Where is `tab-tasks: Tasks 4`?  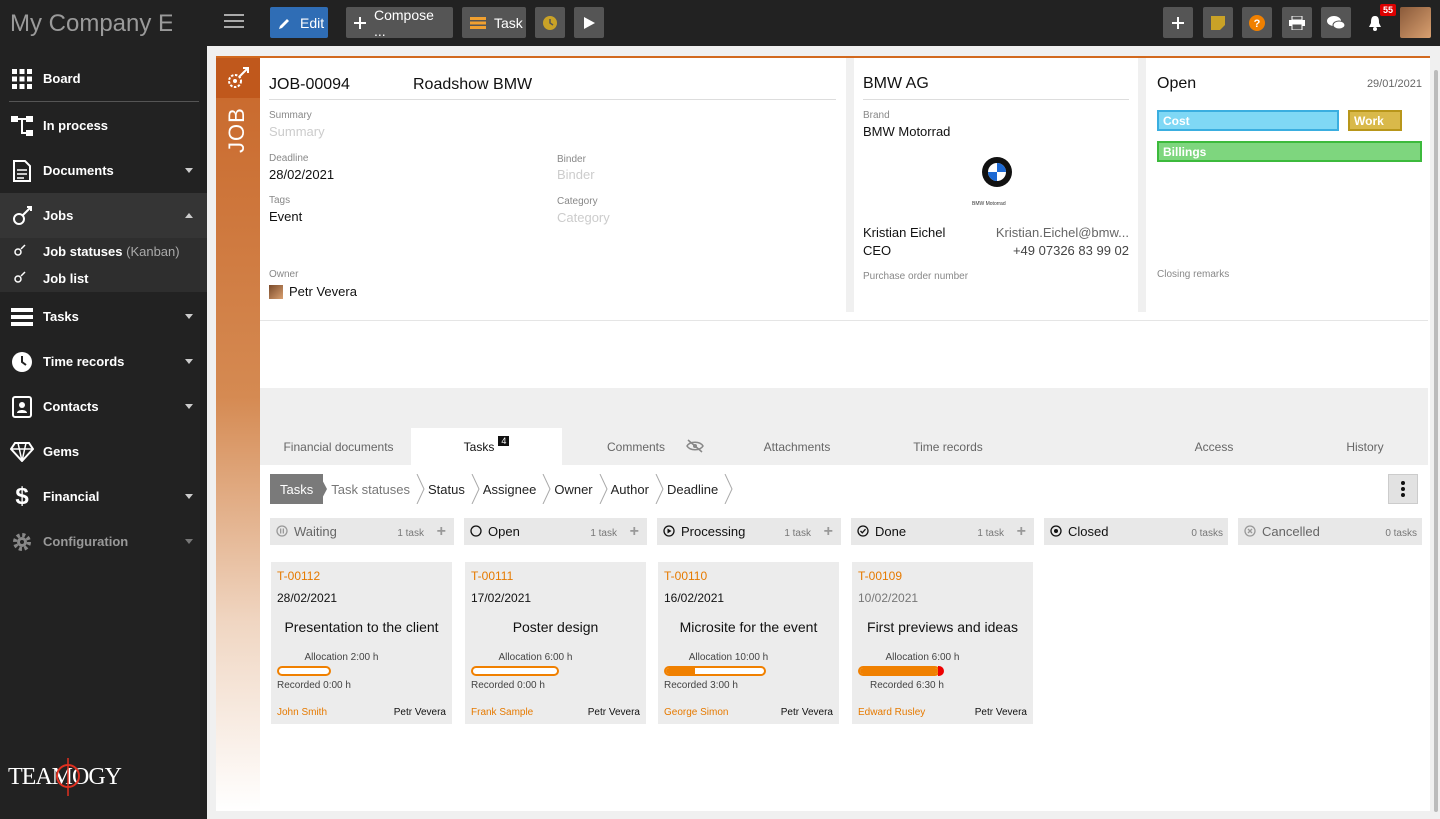
tab-tasks: Tasks 4 is located at coordinates (486, 446).